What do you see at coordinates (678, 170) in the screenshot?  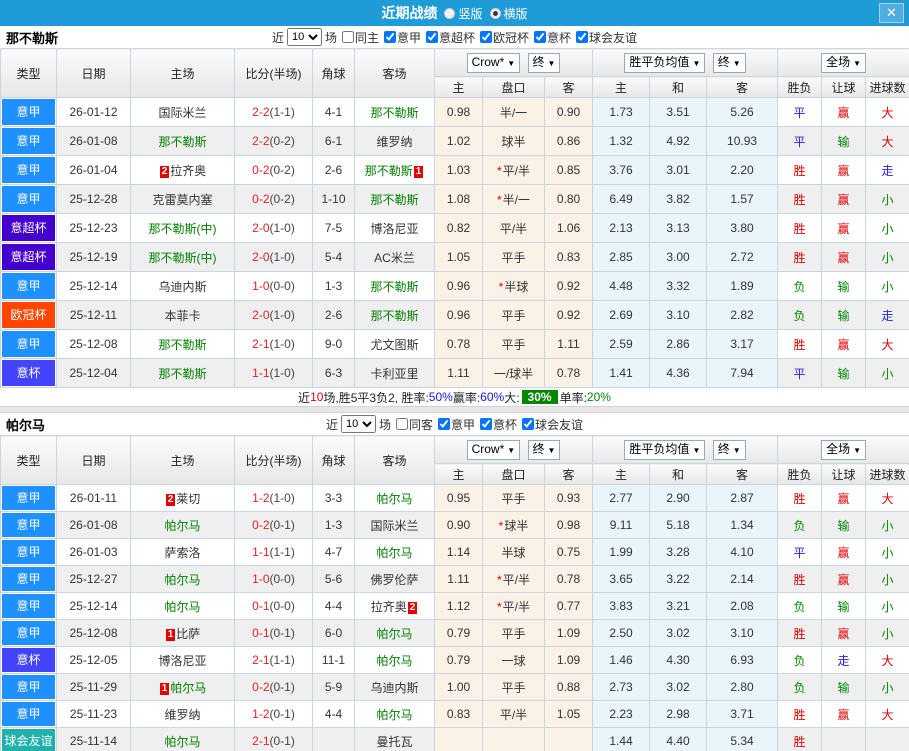 I see `avg-draw-cell: 3.01` at bounding box center [678, 170].